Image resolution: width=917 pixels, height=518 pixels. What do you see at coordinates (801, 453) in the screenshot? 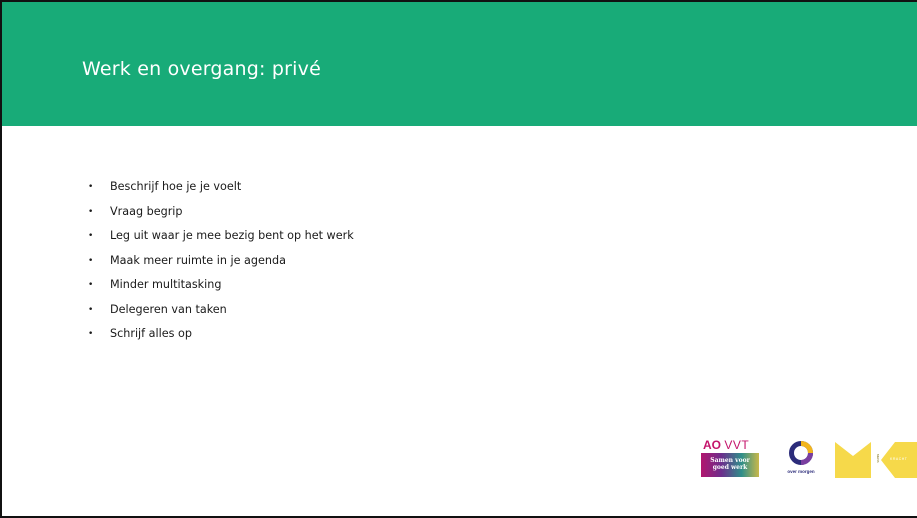
I see `over-morgen-ring-icon` at bounding box center [801, 453].